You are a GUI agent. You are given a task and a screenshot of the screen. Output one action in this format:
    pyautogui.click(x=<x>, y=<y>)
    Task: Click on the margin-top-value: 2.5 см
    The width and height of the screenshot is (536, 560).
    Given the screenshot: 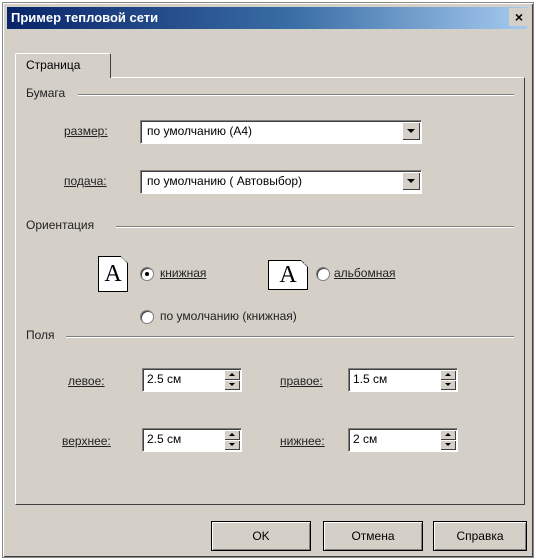 What is the action you would take?
    pyautogui.click(x=164, y=439)
    